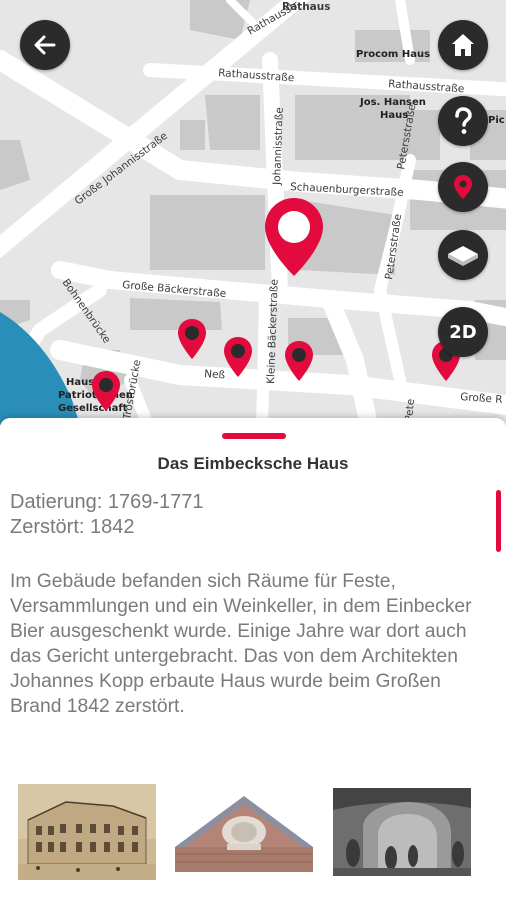  I want to click on view-mode-2d-button: 2D, so click(463, 332).